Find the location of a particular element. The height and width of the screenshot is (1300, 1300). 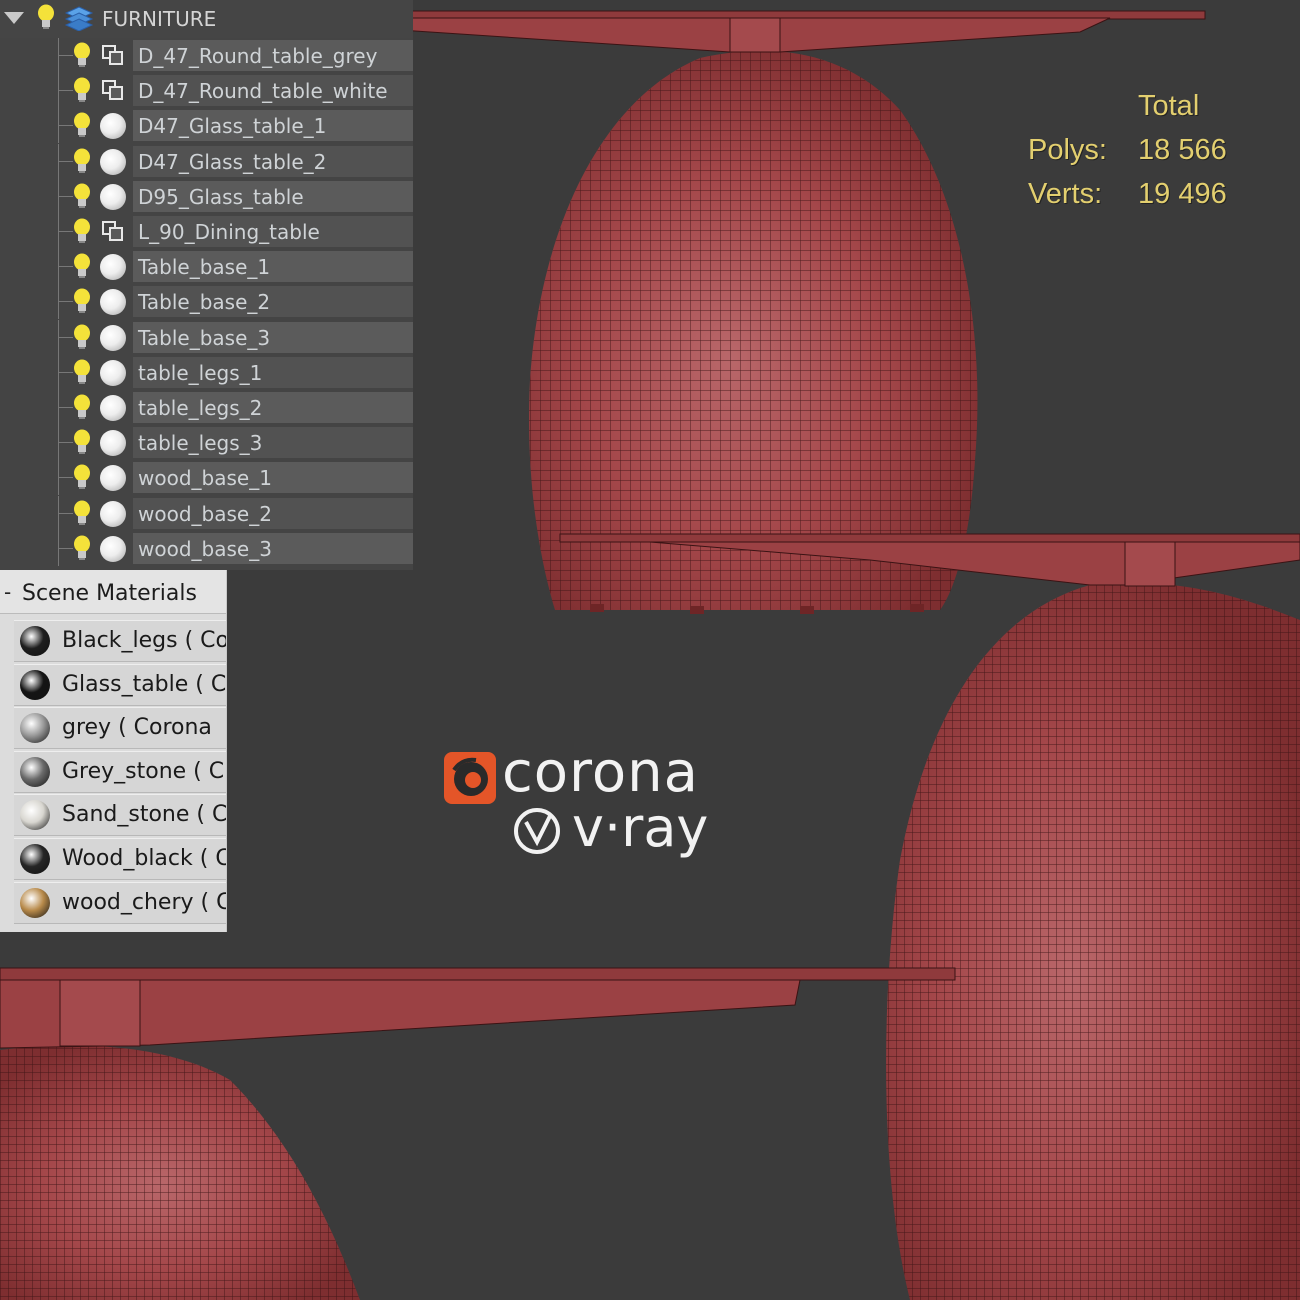

object-label: table_legs_3 is located at coordinates (200, 443).